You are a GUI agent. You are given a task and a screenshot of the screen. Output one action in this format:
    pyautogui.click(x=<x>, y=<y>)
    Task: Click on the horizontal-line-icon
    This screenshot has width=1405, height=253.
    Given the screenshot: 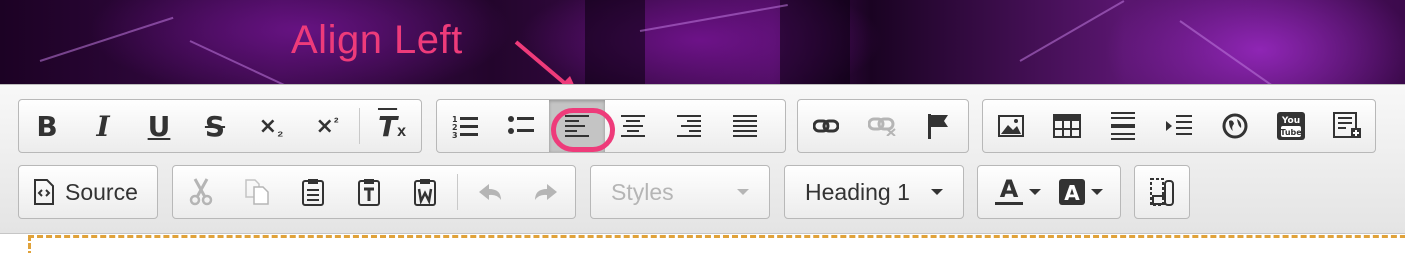 What is the action you would take?
    pyautogui.click(x=1123, y=126)
    